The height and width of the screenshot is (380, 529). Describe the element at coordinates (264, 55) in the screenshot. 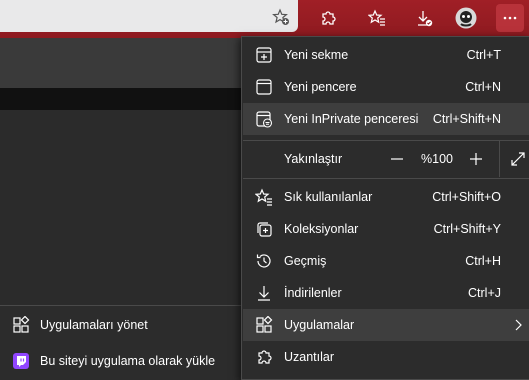

I see `new-tab-icon` at that location.